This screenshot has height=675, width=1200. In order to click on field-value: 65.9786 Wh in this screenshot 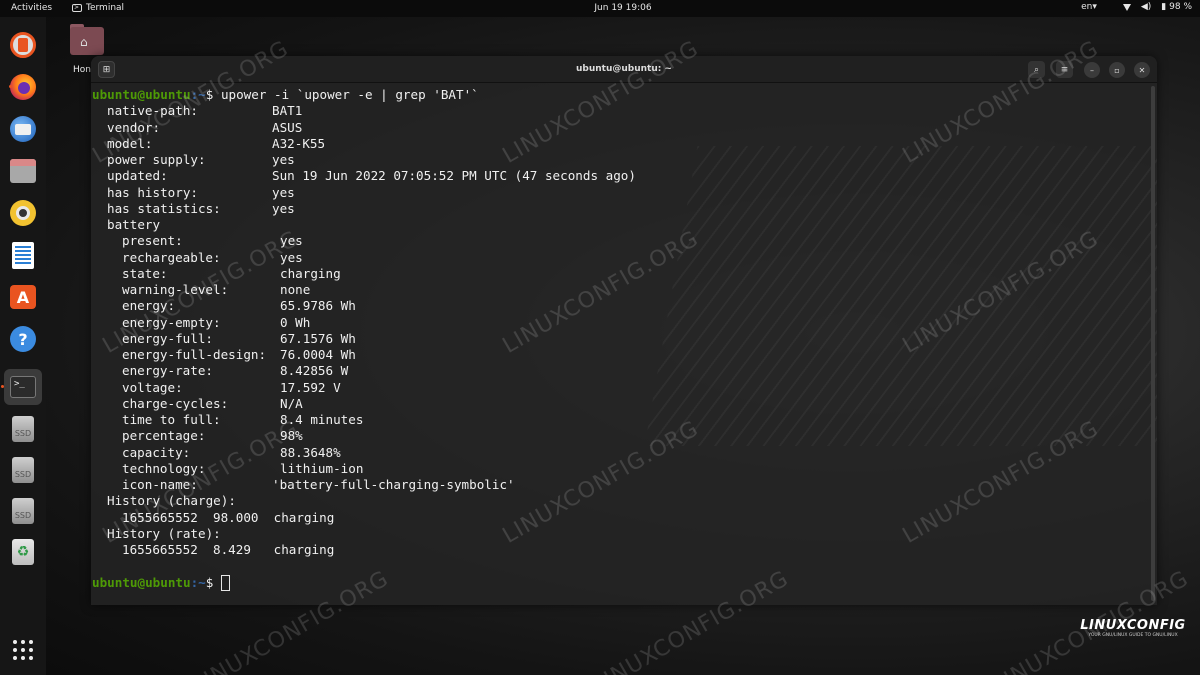, I will do `click(318, 306)`.